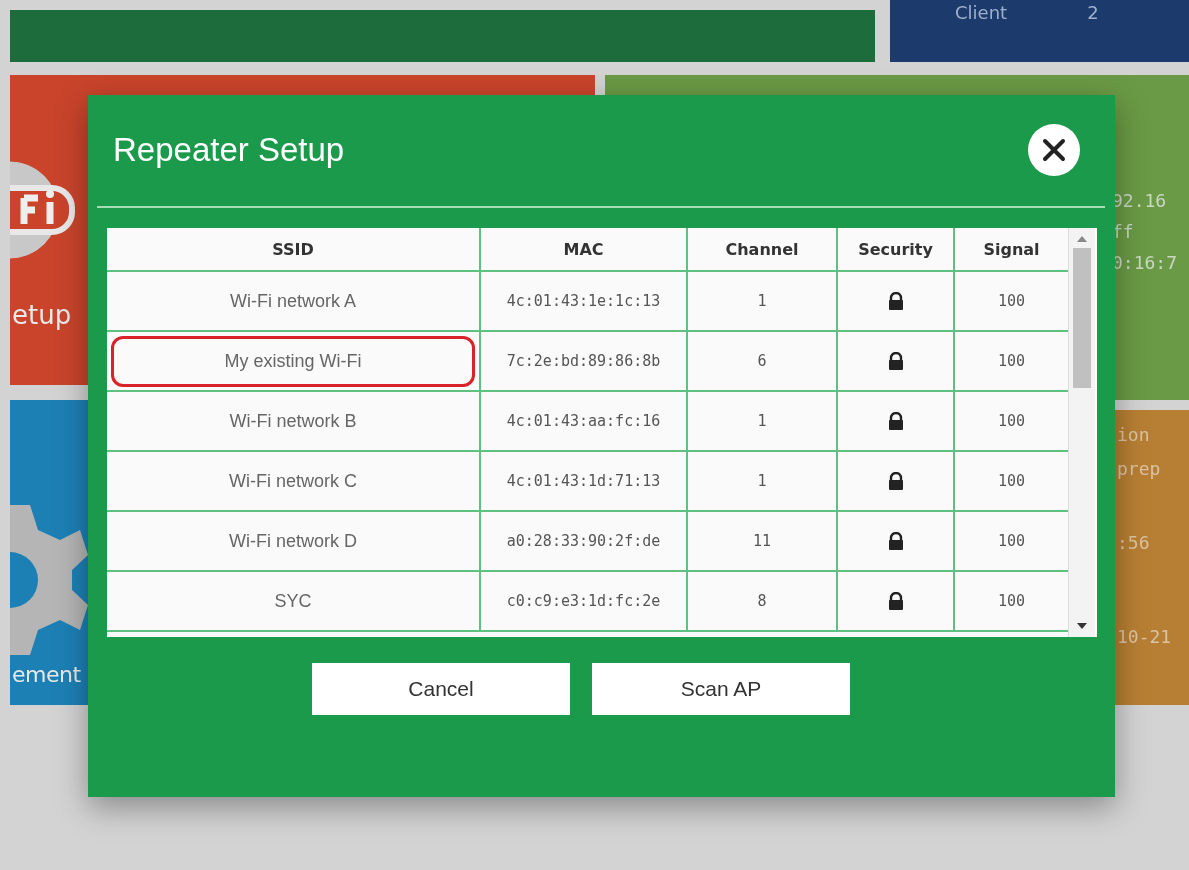  What do you see at coordinates (1145, 637) in the screenshot?
I see `tile-text: 10-21` at bounding box center [1145, 637].